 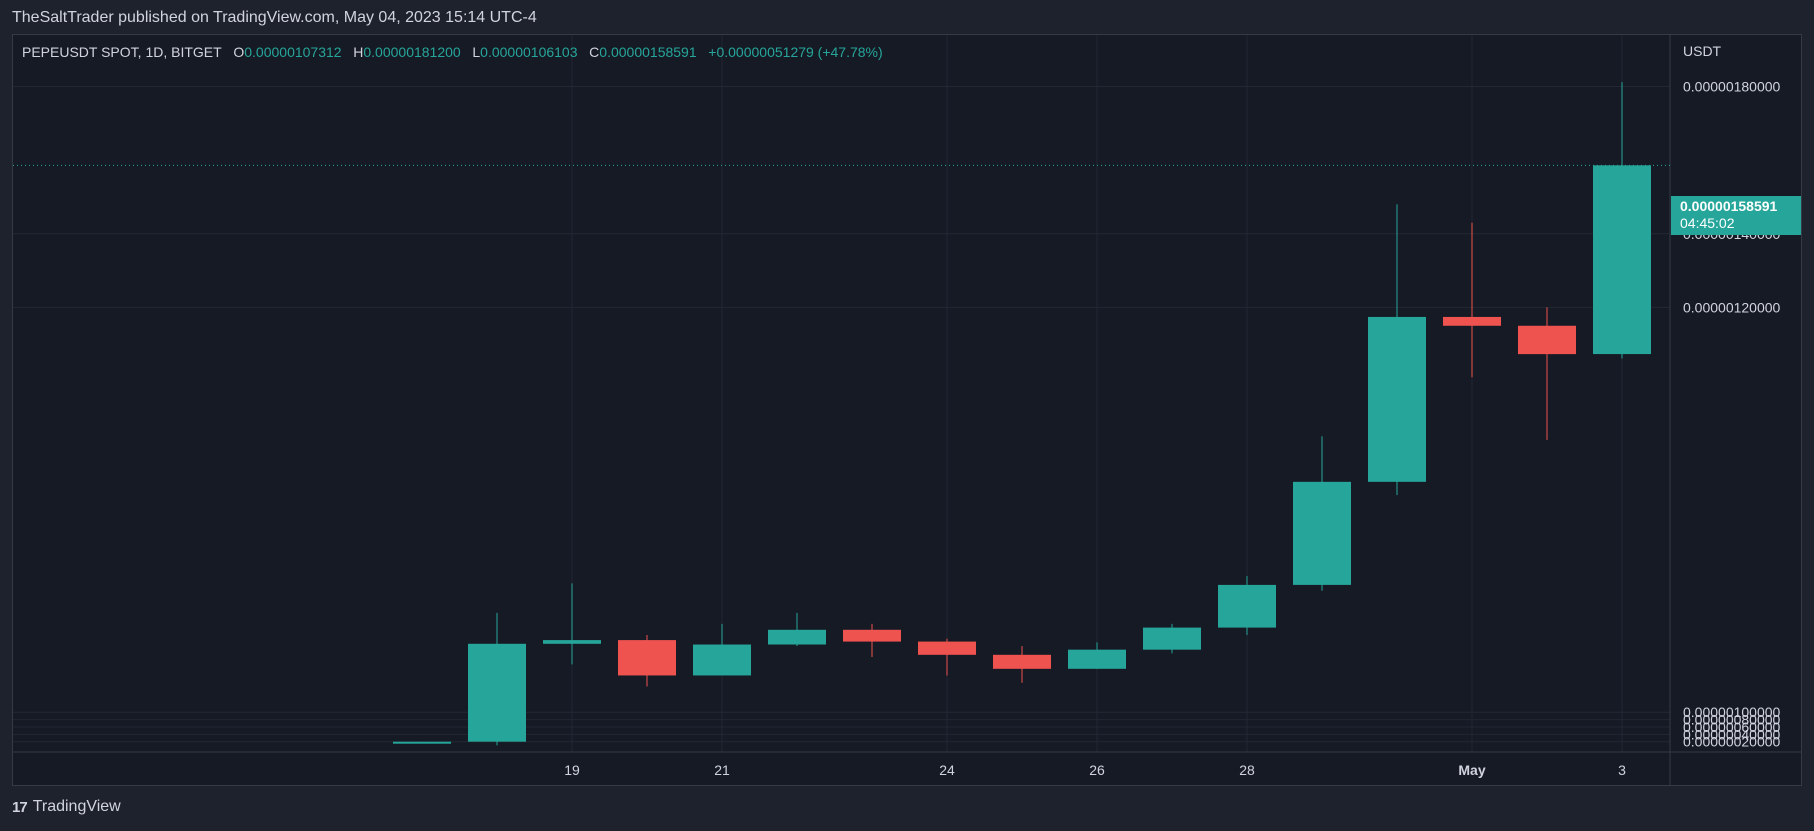 What do you see at coordinates (529, 52) in the screenshot?
I see `low-value: 0.00000106103` at bounding box center [529, 52].